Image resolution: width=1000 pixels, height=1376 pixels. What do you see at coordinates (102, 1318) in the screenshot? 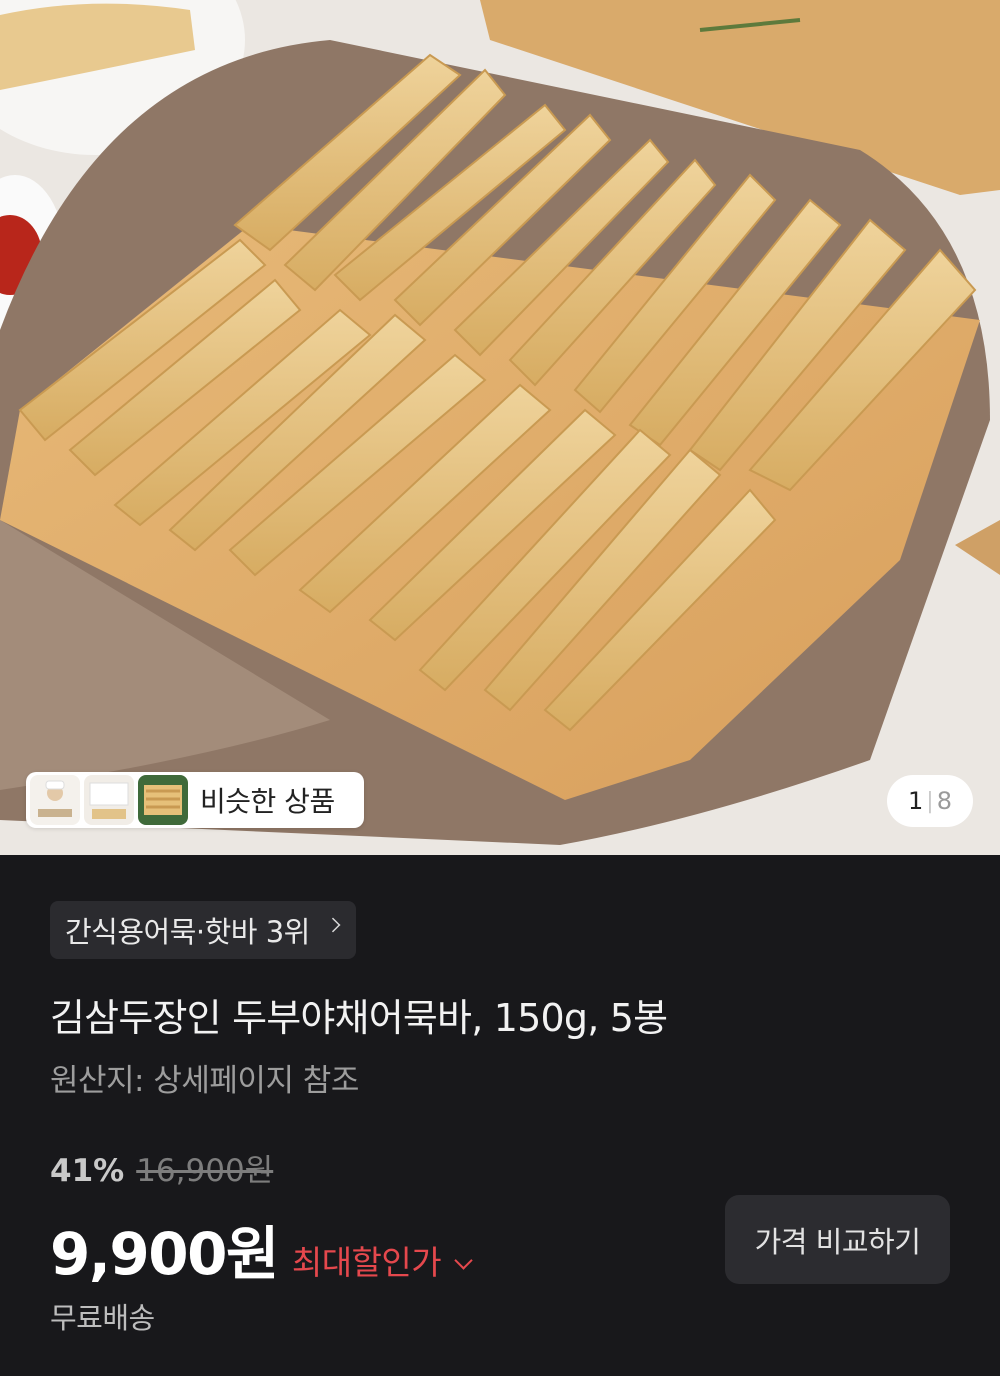
I see `shipping-info: 무료배송` at bounding box center [102, 1318].